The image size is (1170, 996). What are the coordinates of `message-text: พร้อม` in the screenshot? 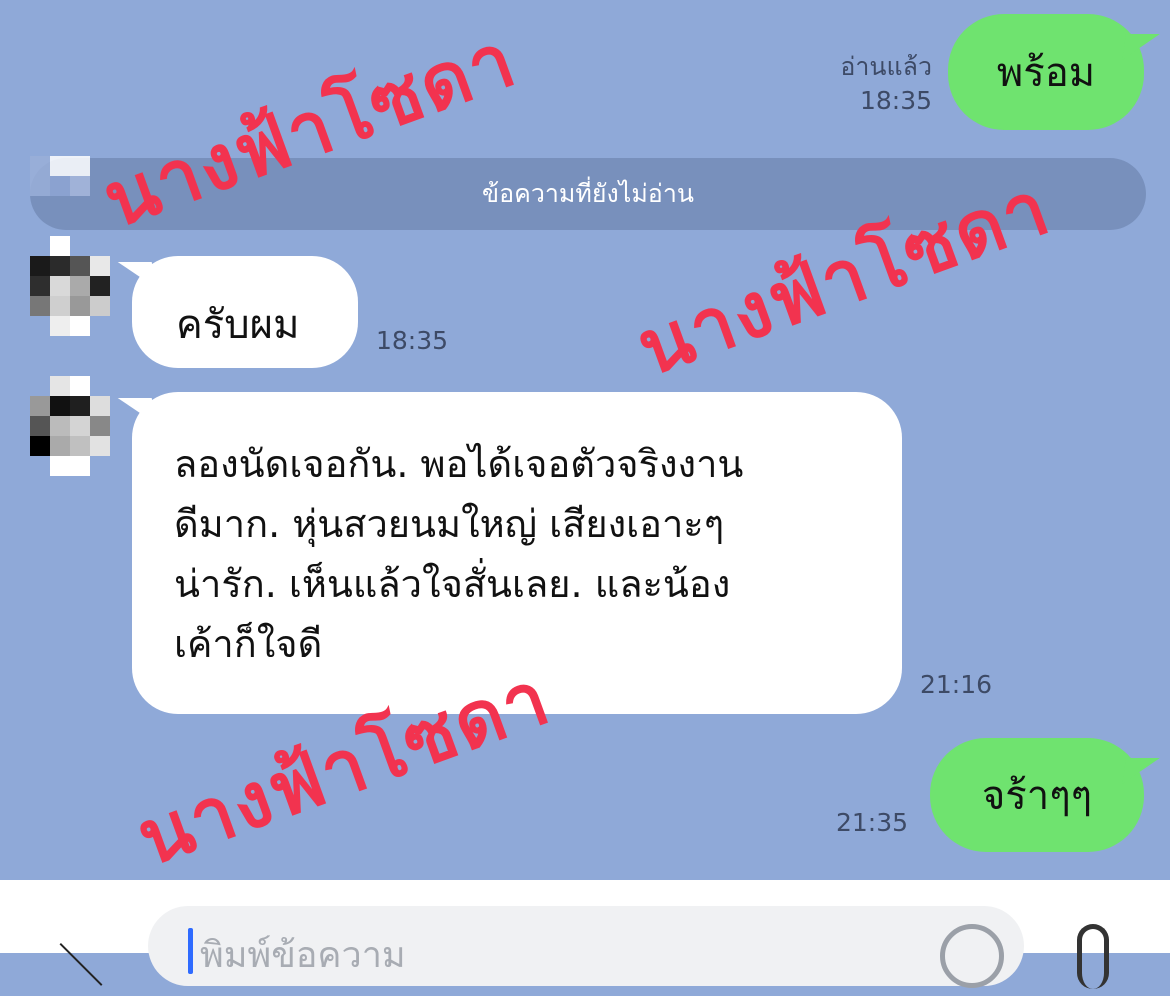 It's located at (1046, 73).